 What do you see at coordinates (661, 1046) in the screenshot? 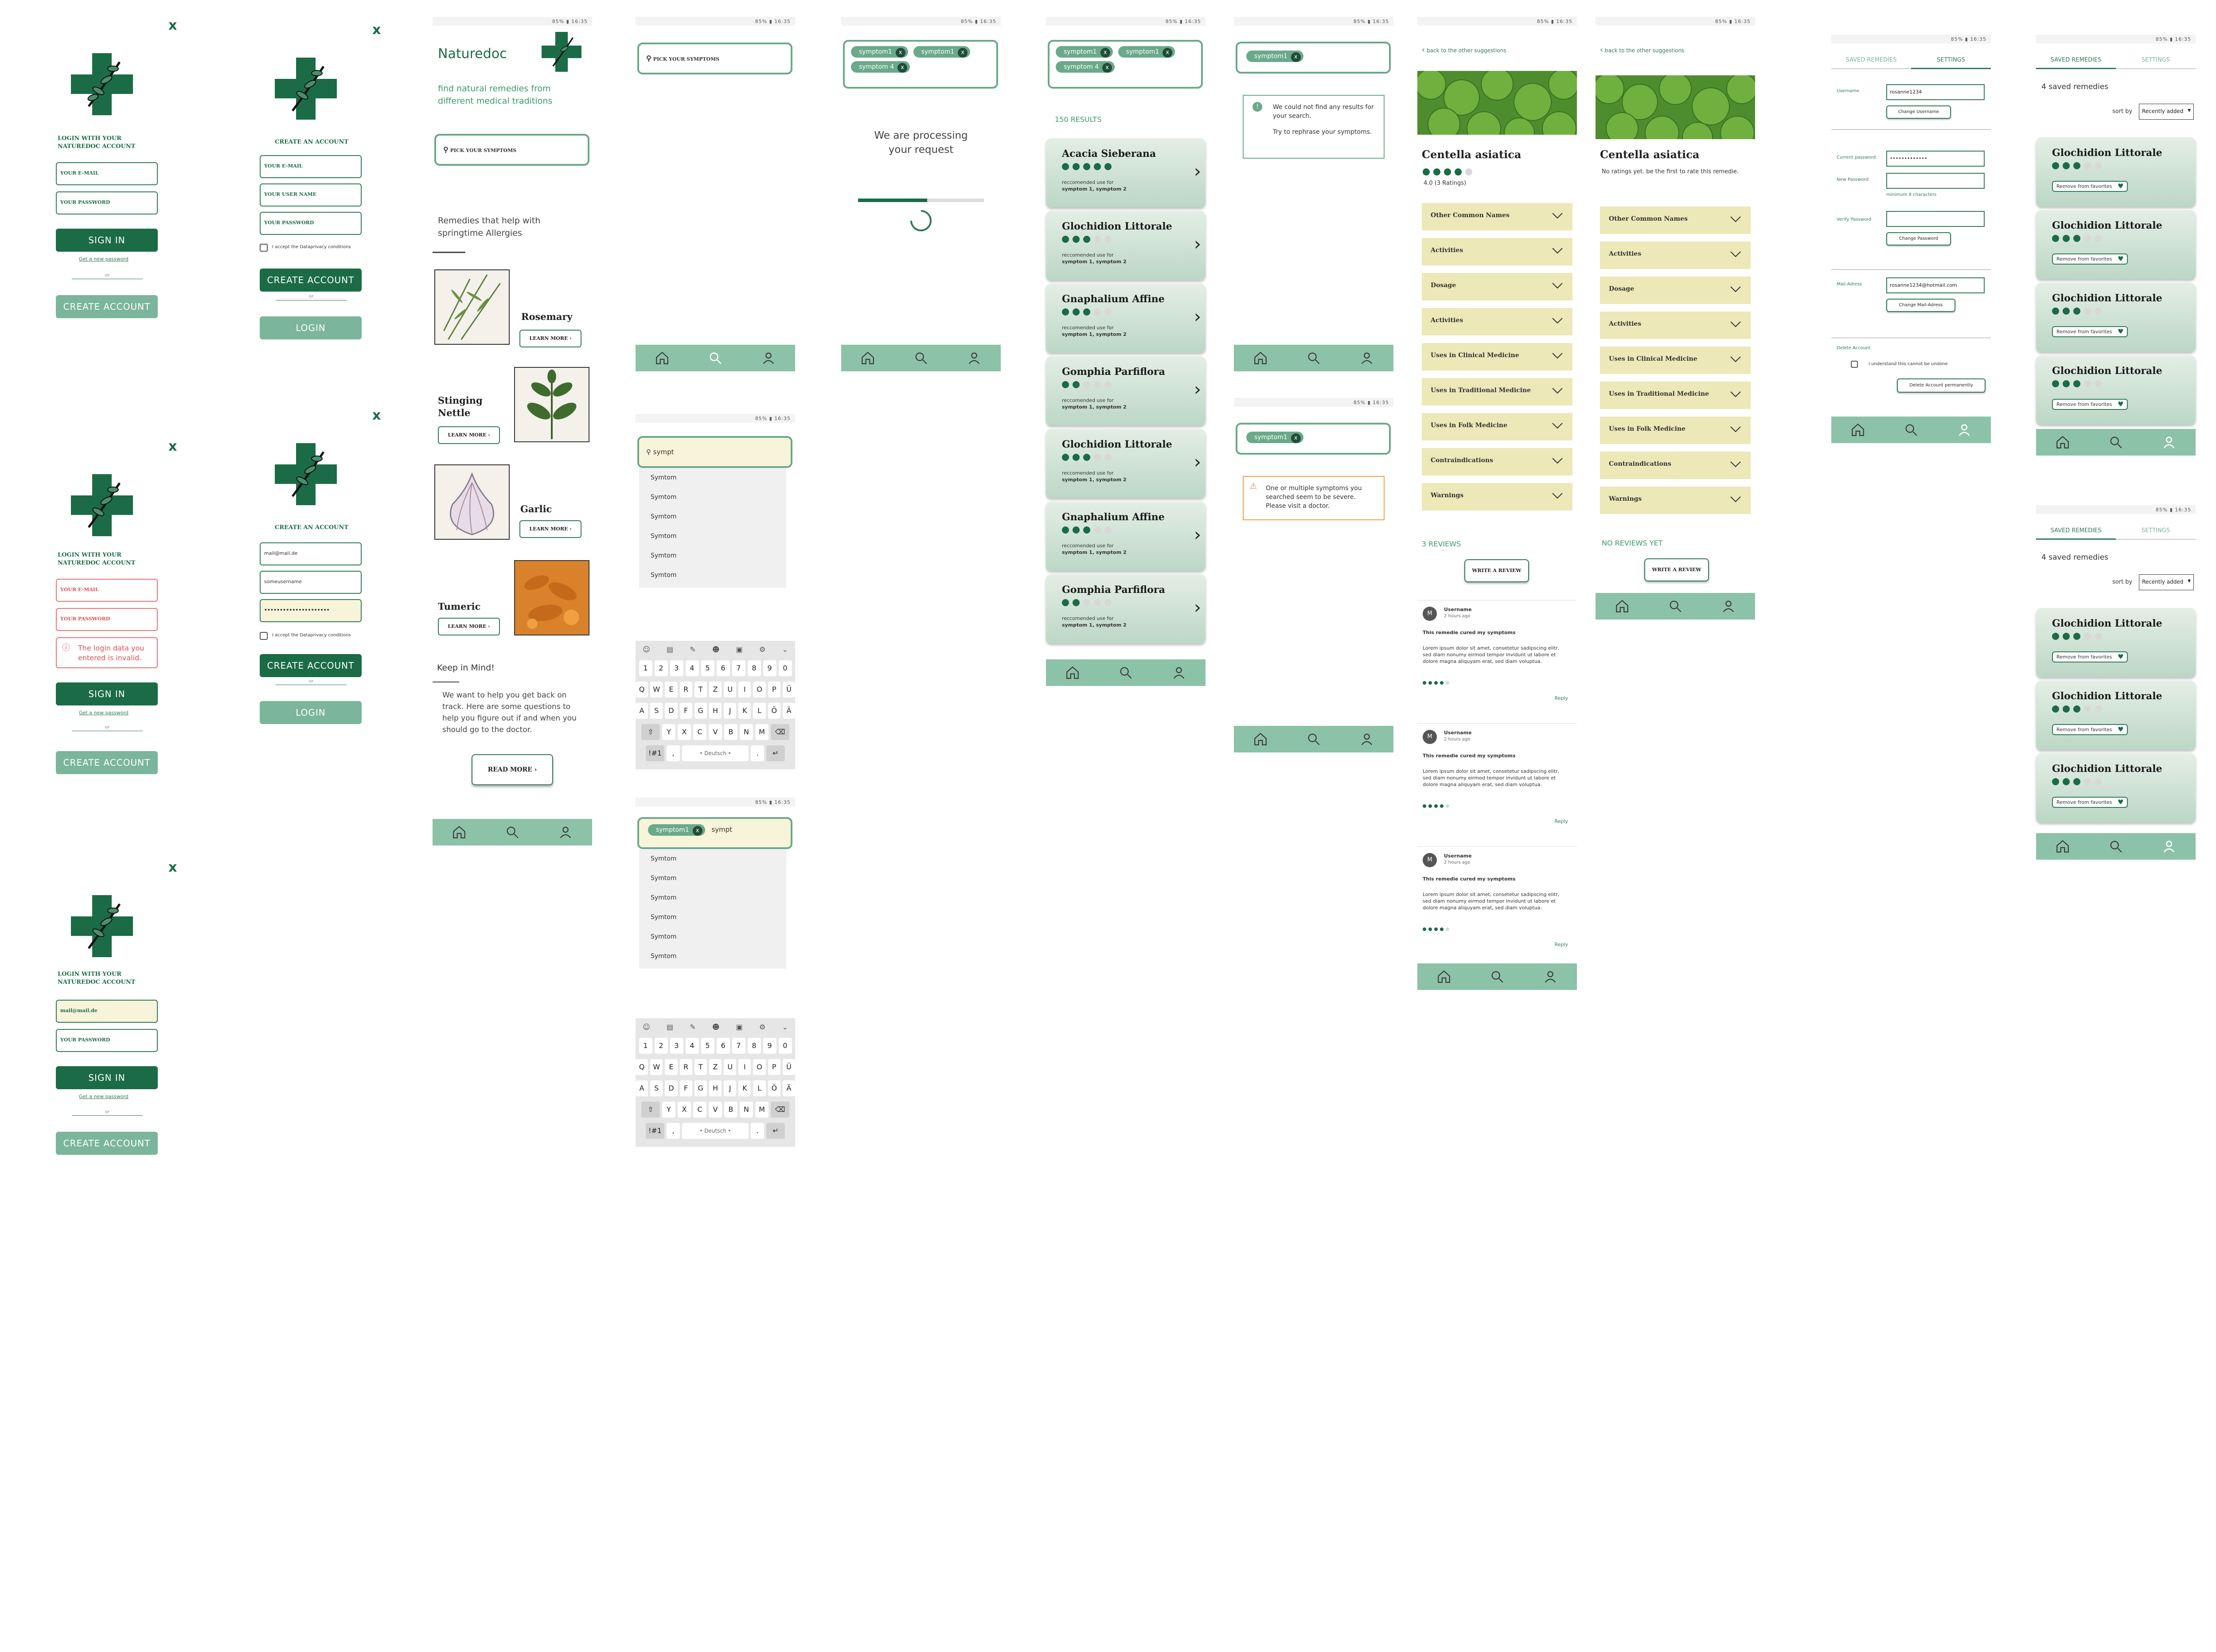
I see `key: 2` at bounding box center [661, 1046].